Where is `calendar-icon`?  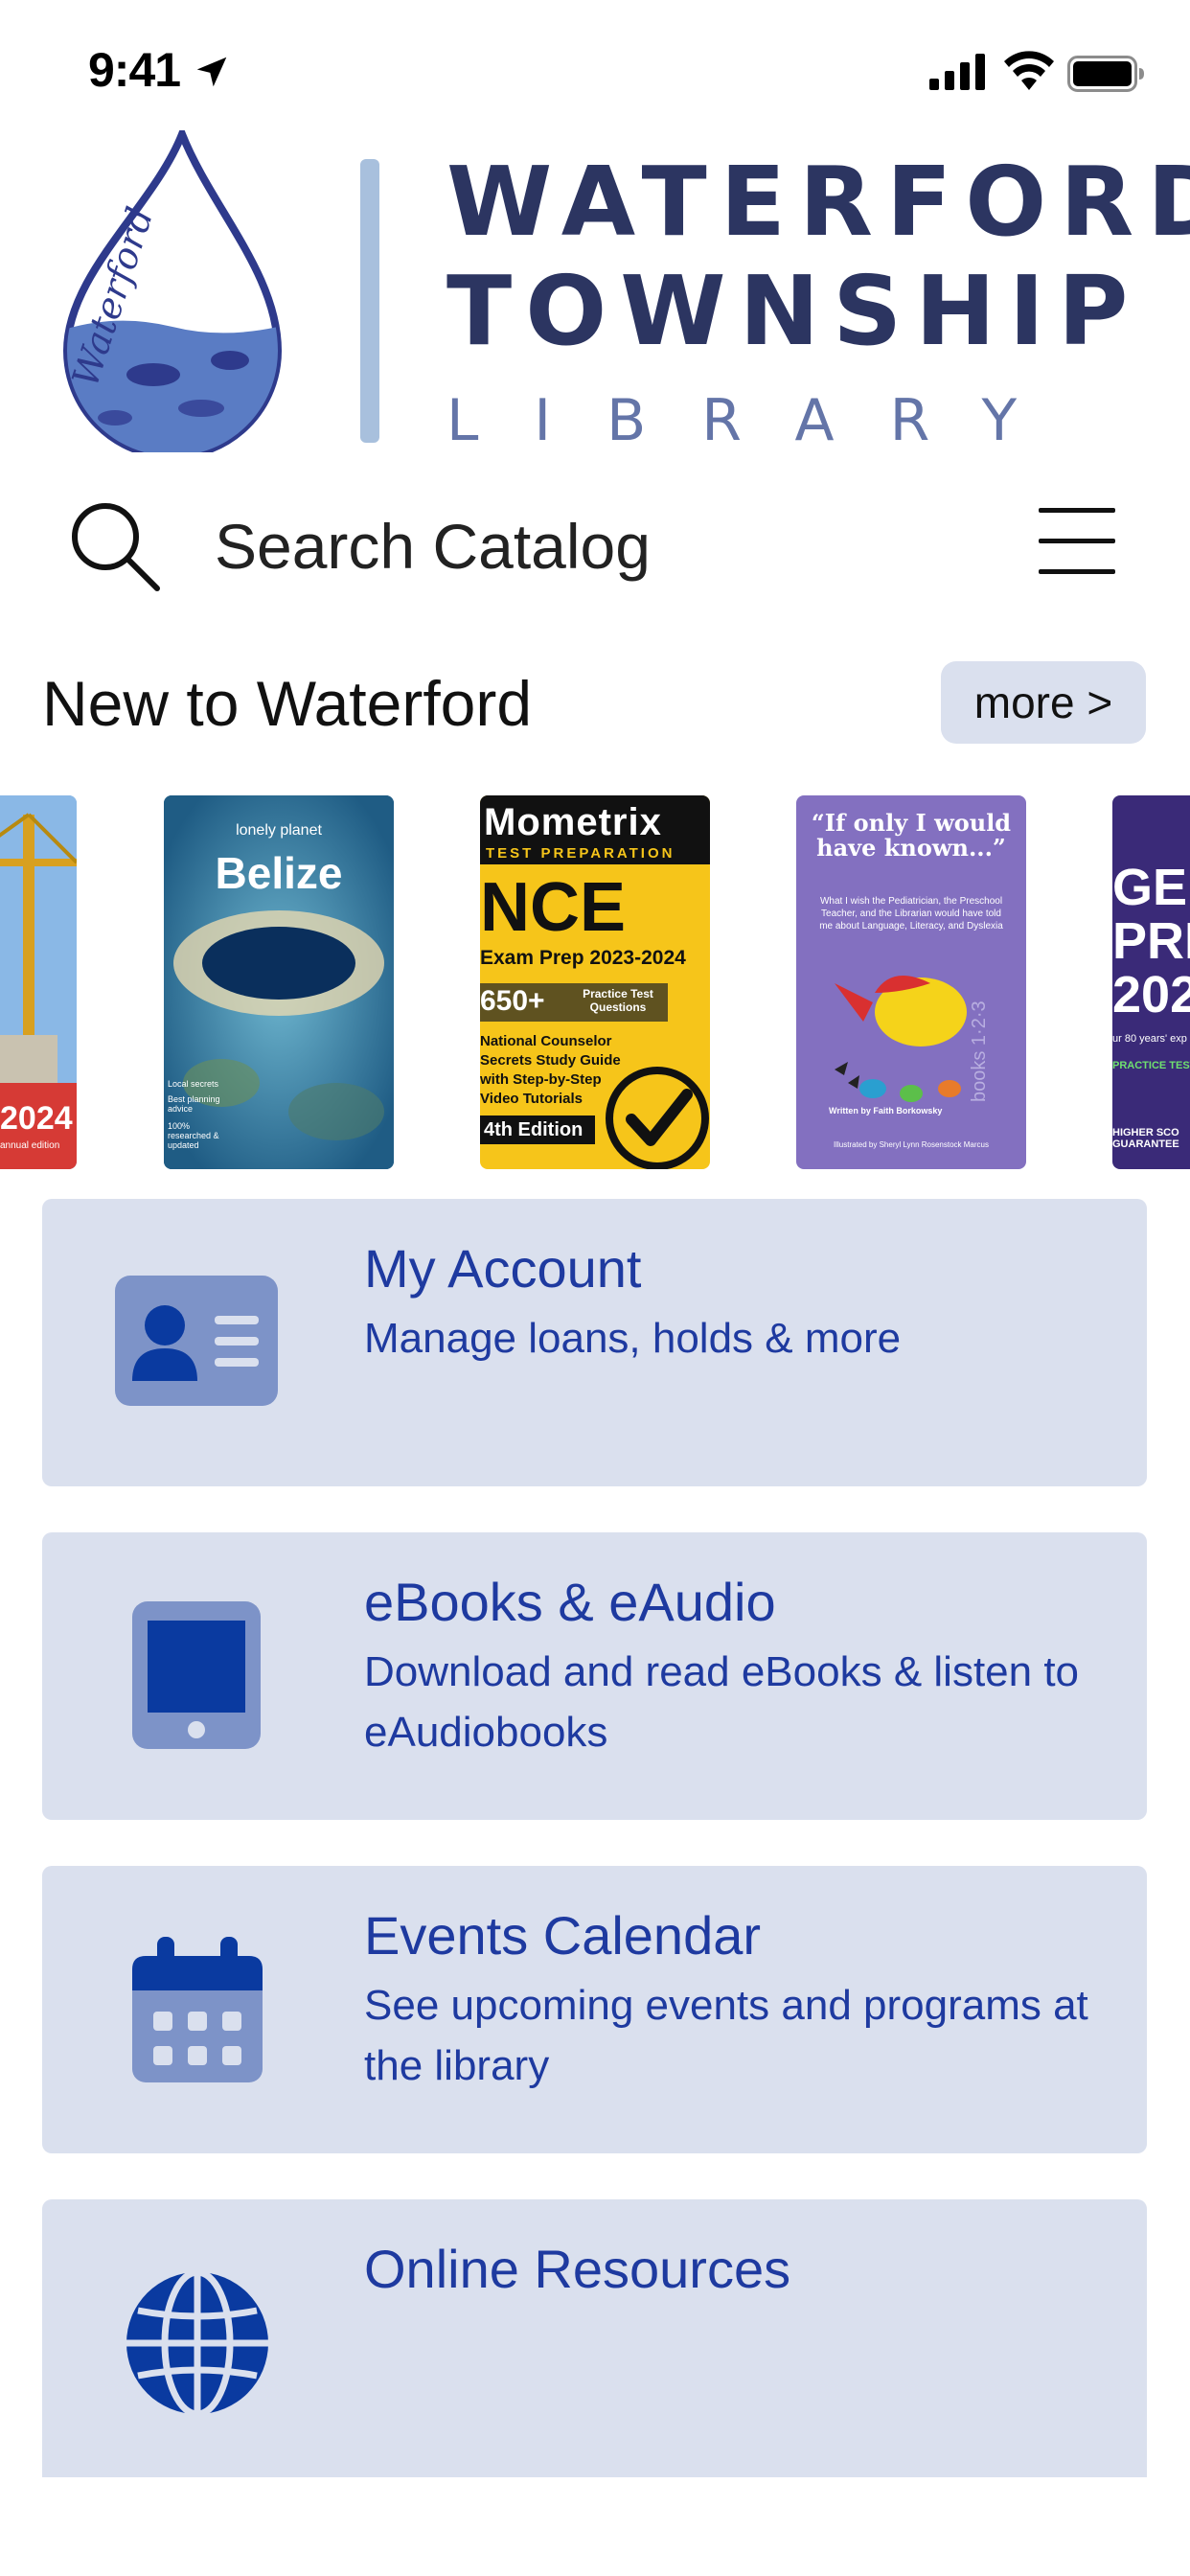 calendar-icon is located at coordinates (198, 2009).